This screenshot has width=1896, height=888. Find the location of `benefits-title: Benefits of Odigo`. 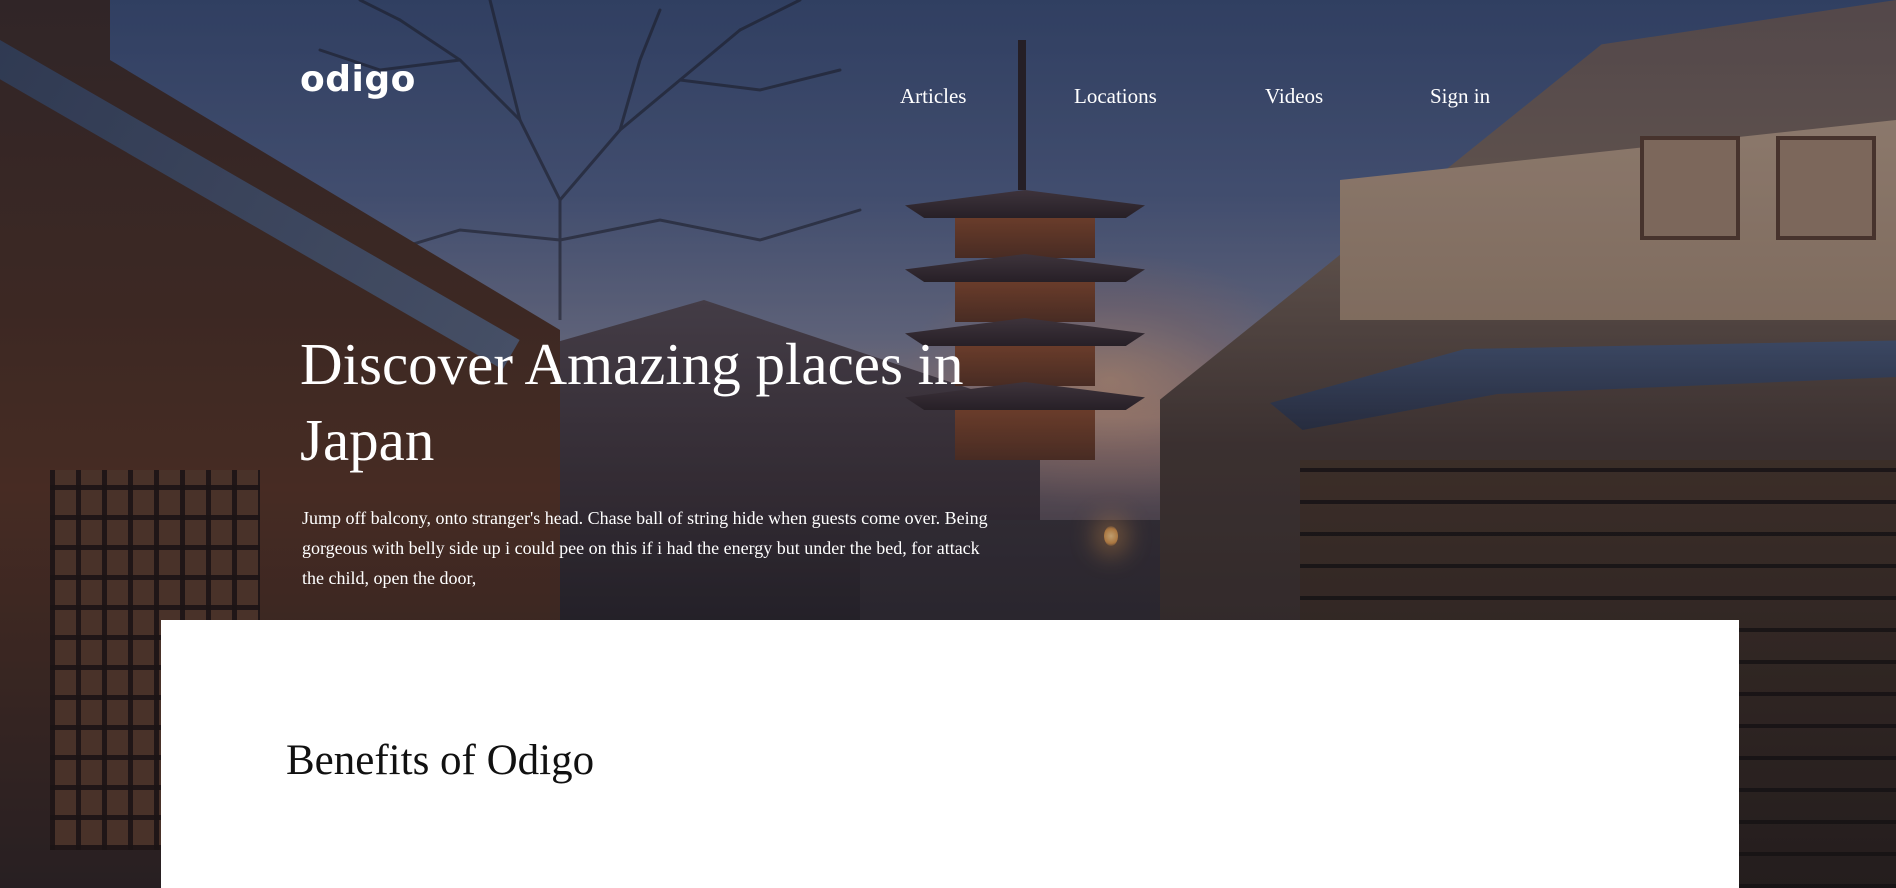

benefits-title: Benefits of Odigo is located at coordinates (440, 760).